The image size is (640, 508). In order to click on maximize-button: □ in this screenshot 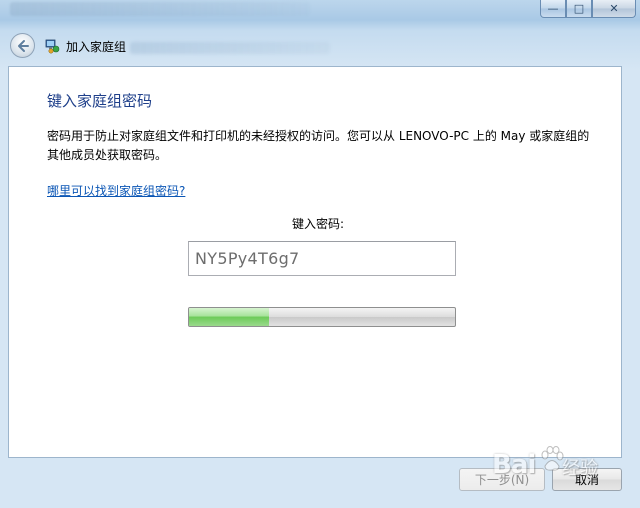, I will do `click(579, 9)`.